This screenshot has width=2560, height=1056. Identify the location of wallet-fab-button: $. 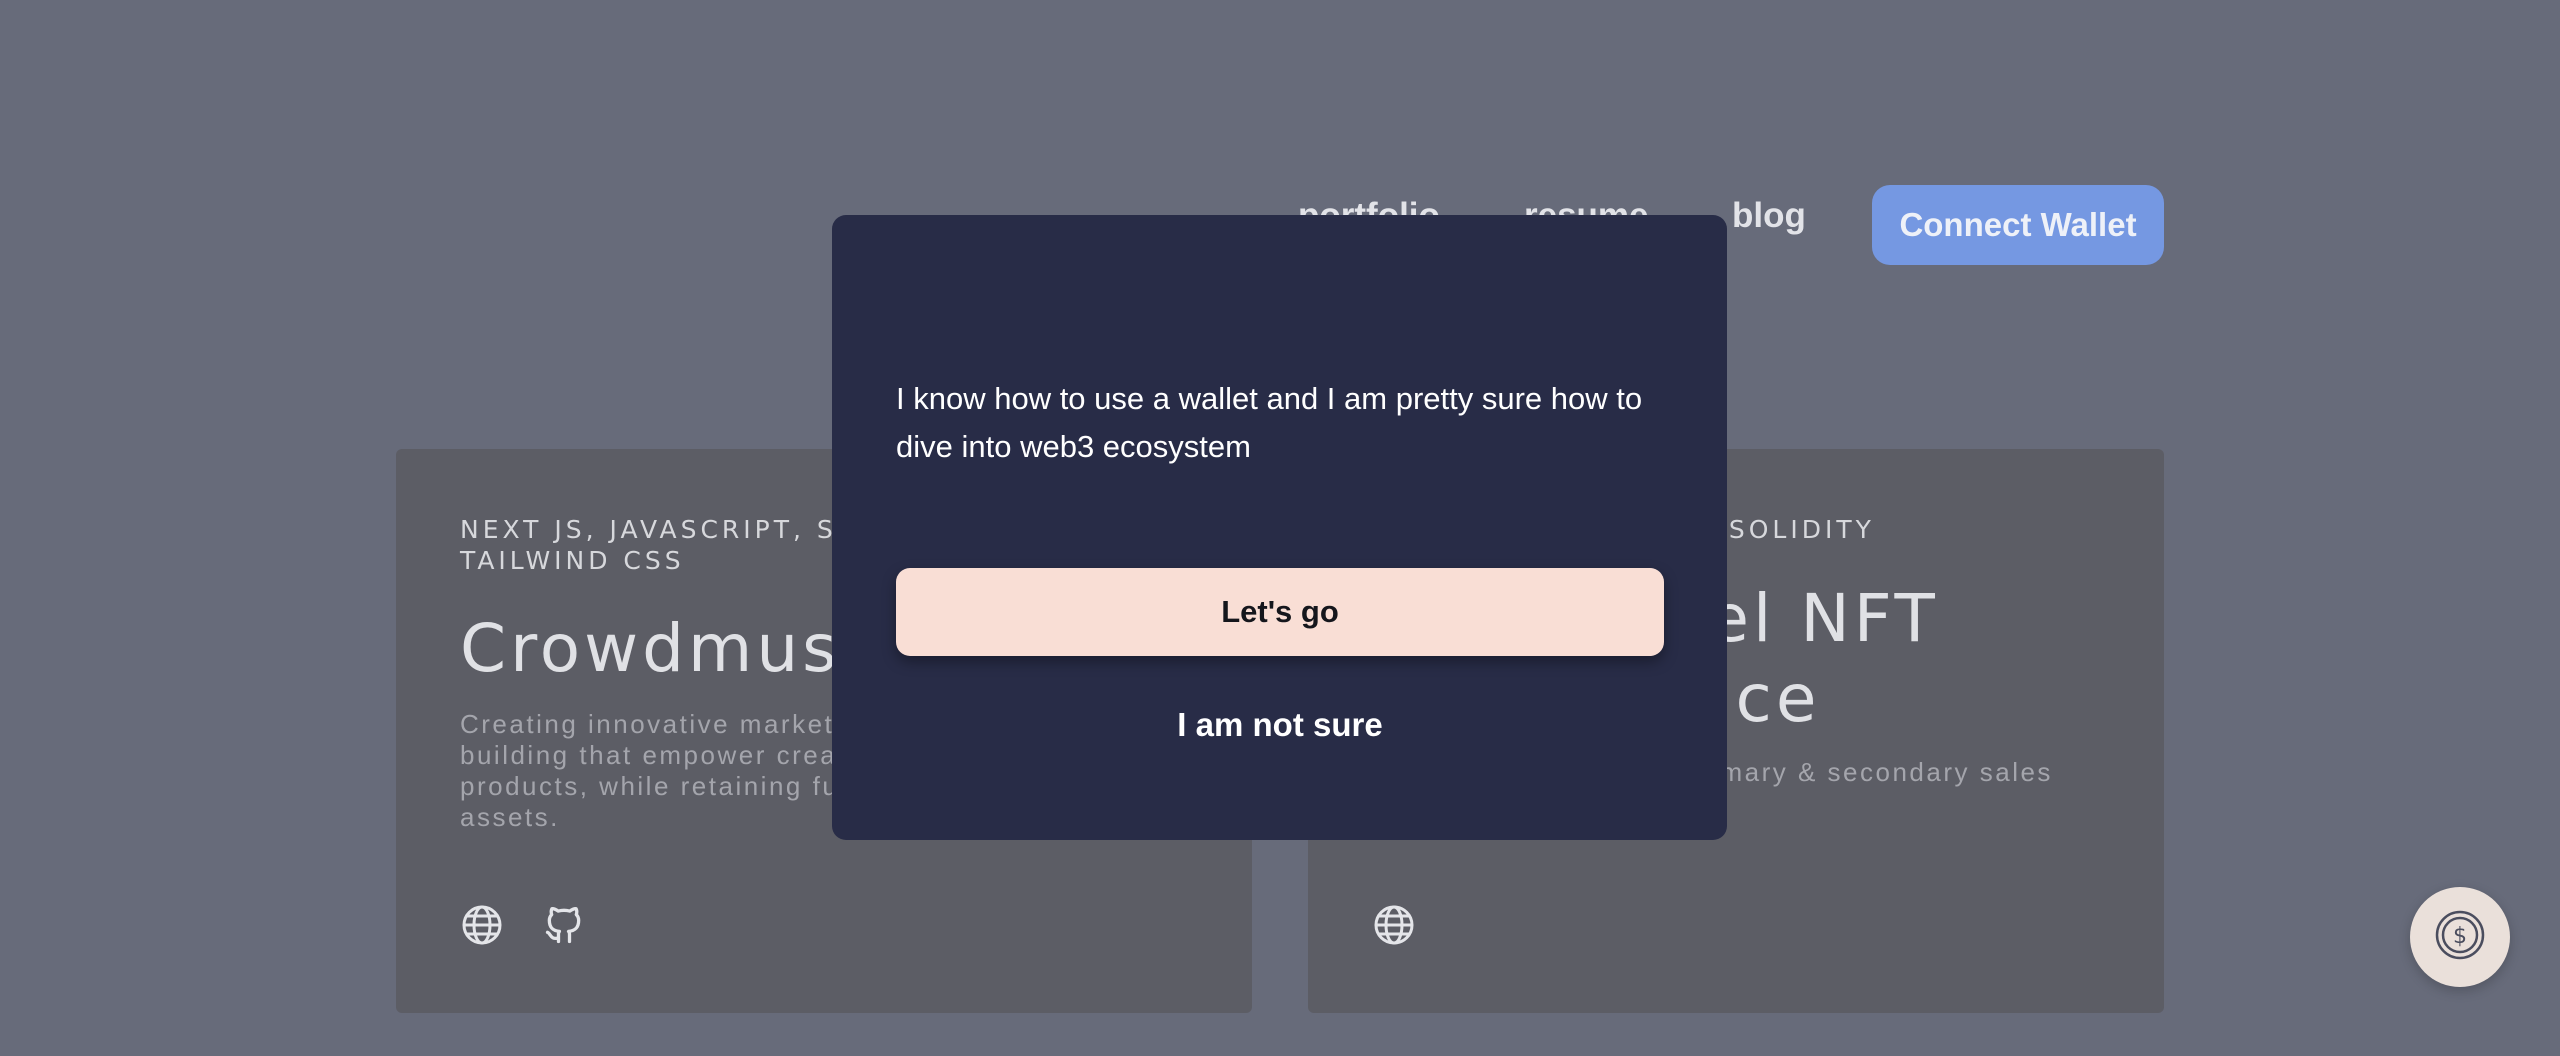
(2460, 937).